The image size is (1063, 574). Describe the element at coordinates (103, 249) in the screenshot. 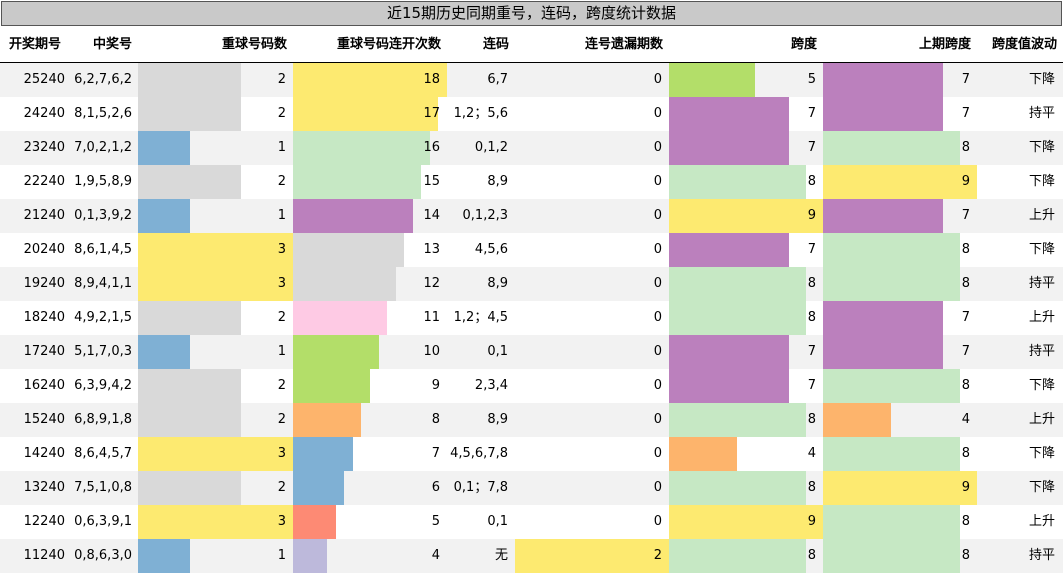

I see `cell-numbers: 8,6,1,4,5` at that location.